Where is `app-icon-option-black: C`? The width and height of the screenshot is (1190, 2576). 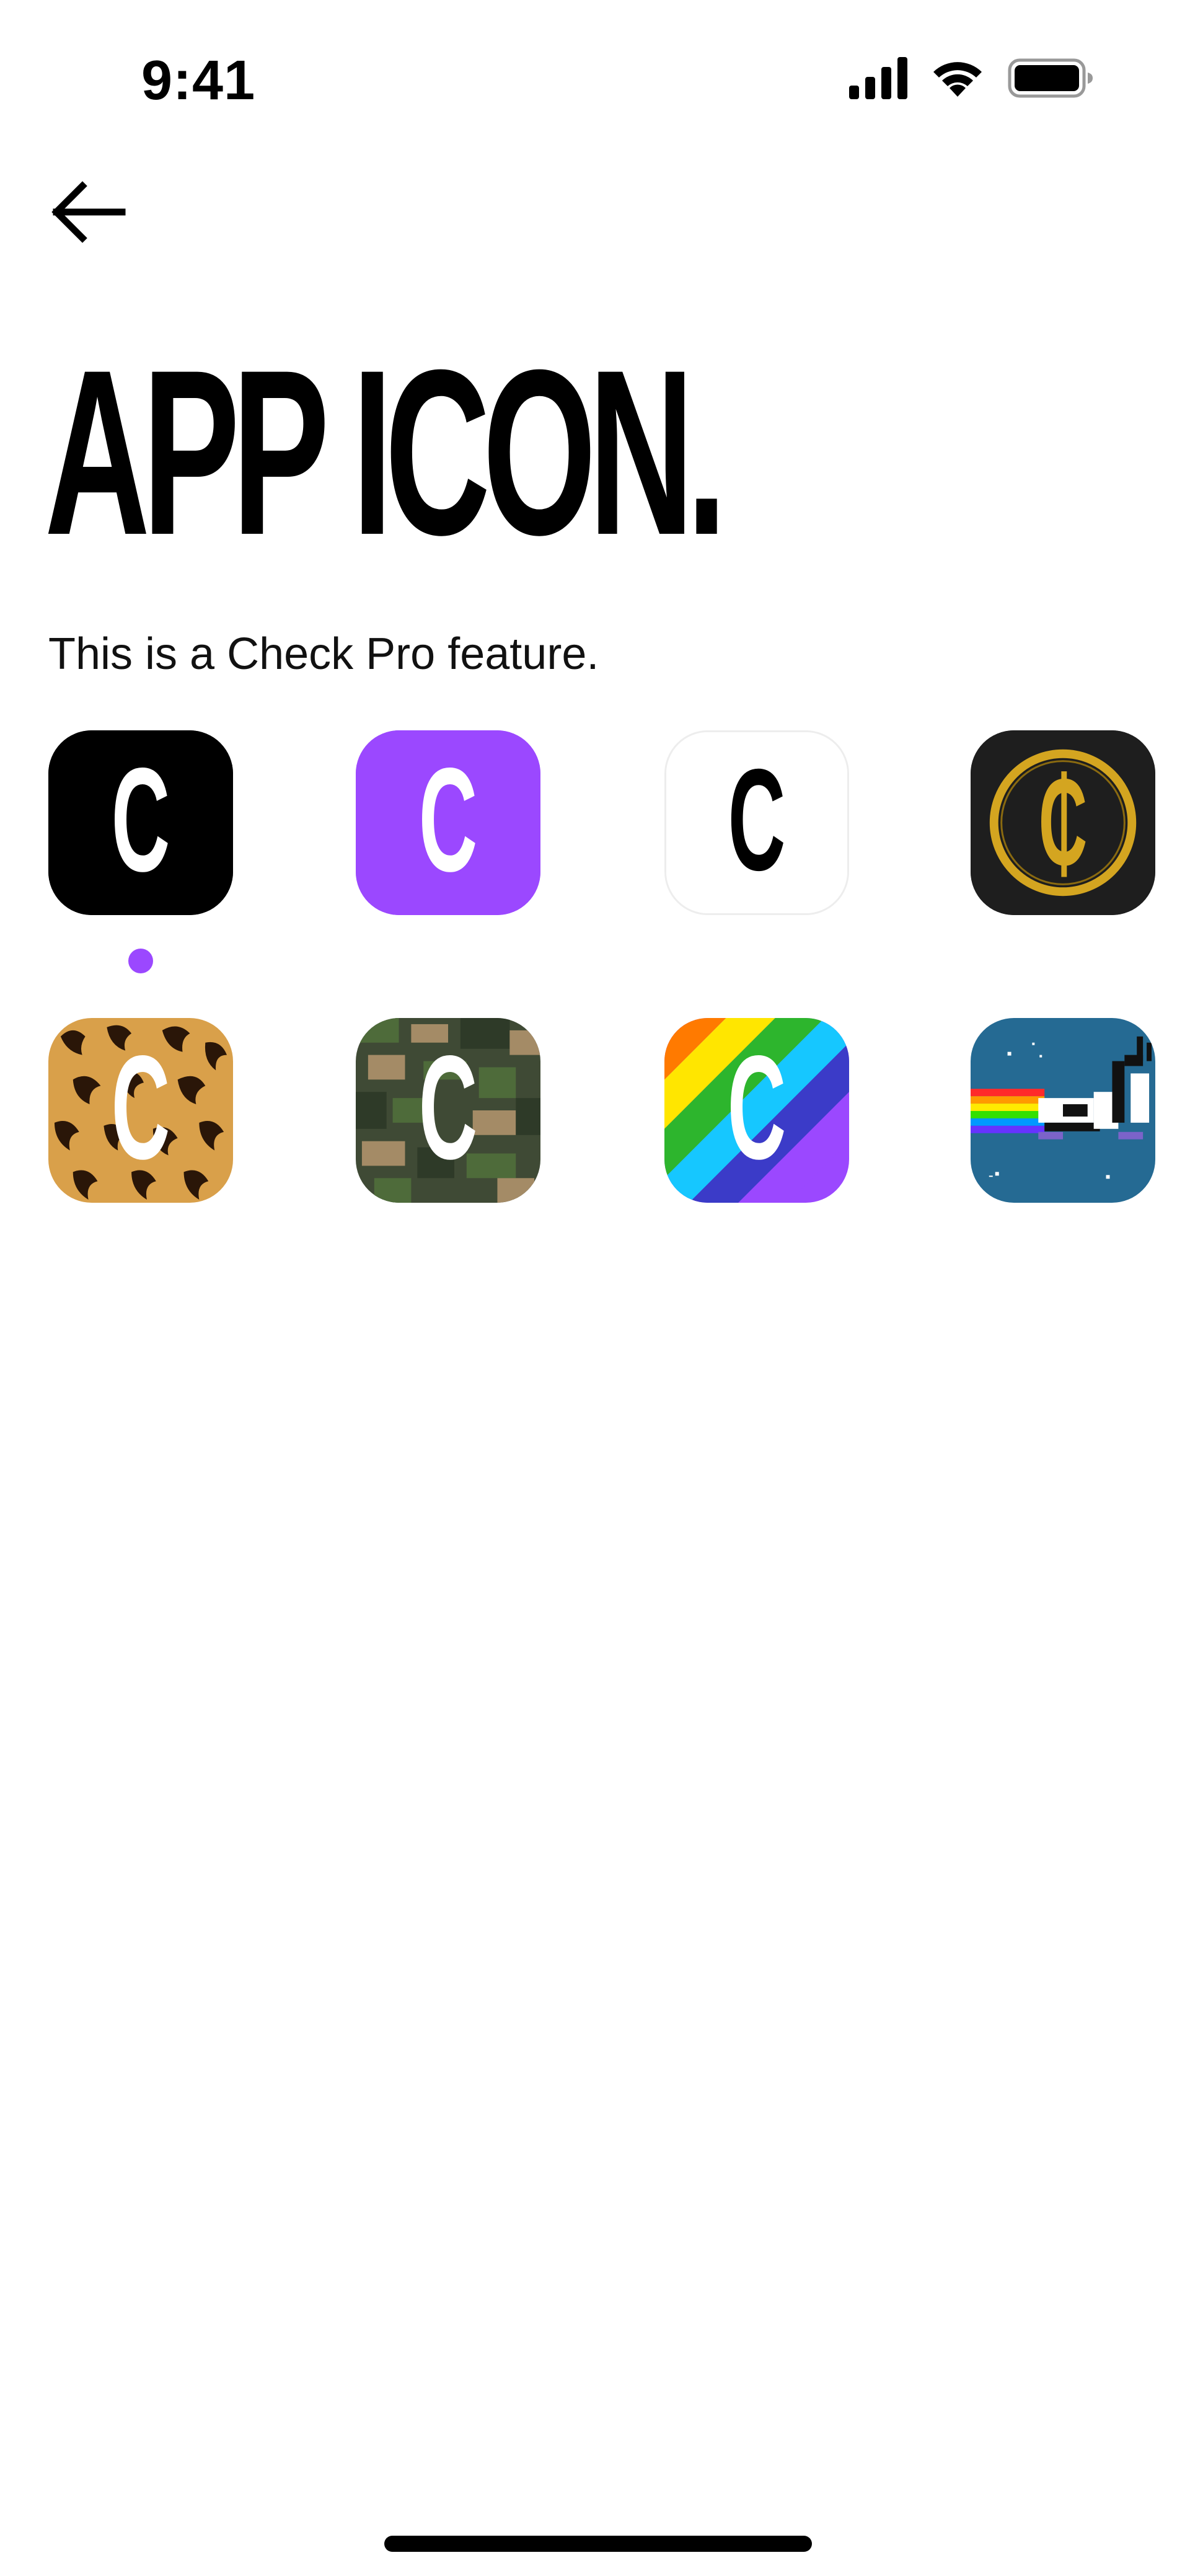
app-icon-option-black: C is located at coordinates (140, 822).